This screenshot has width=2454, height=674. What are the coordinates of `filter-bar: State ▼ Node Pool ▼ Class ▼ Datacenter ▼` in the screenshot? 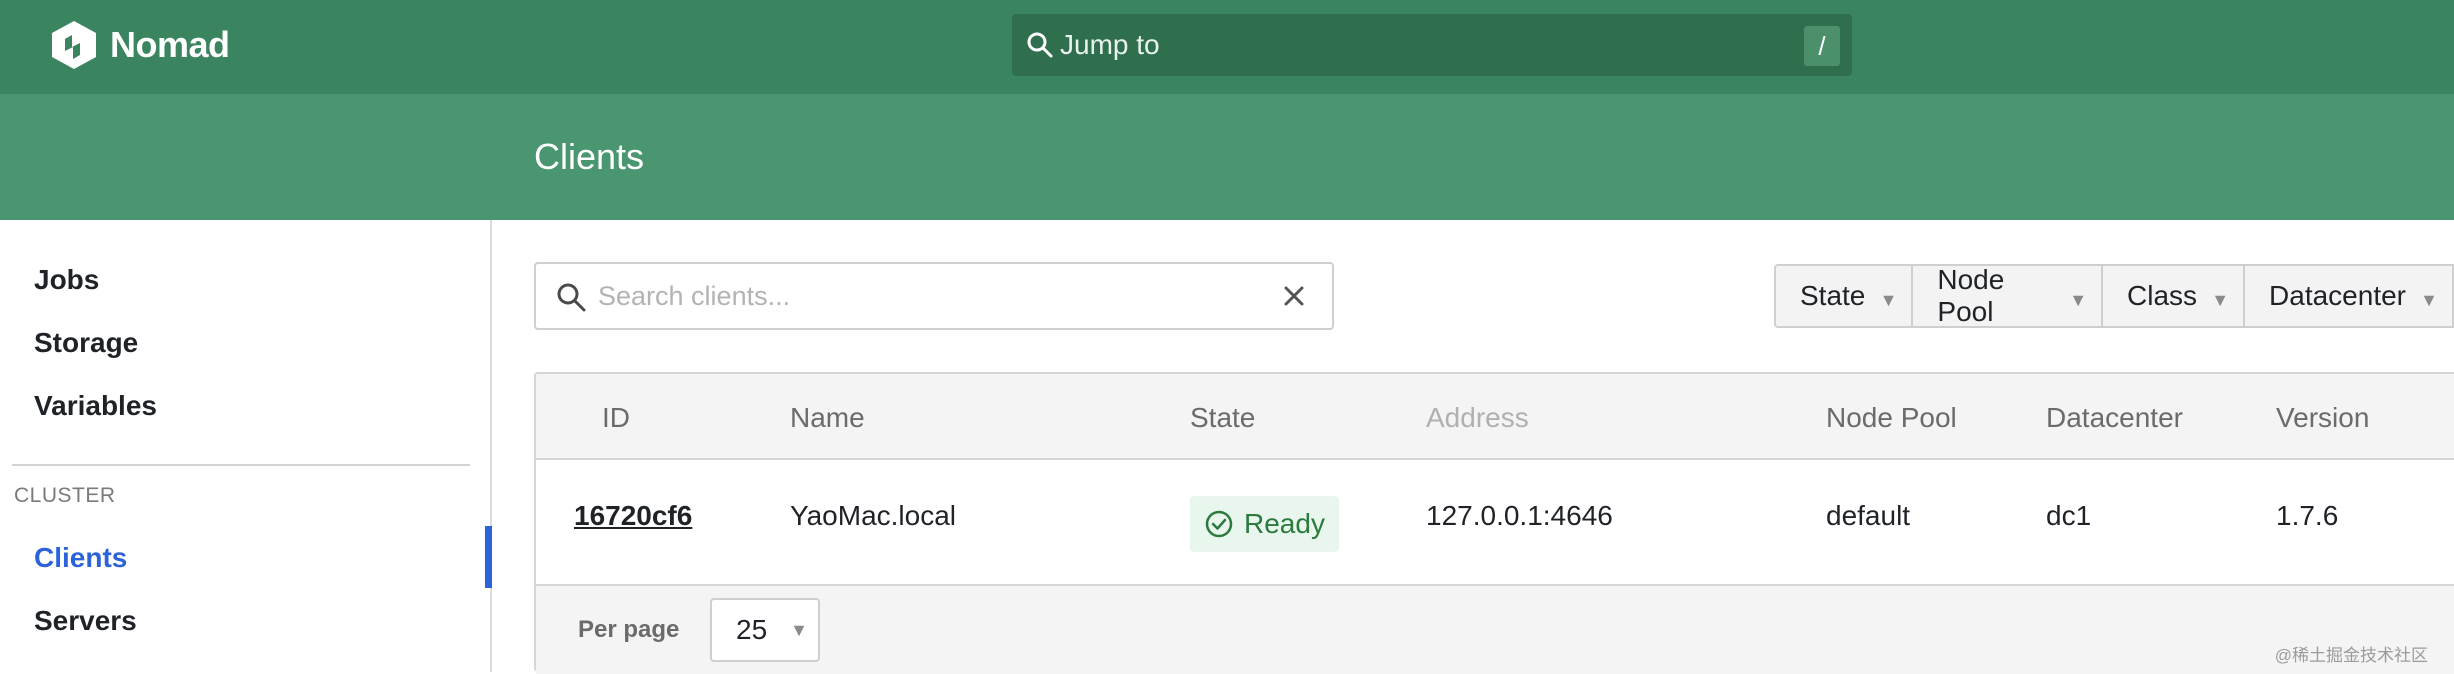 It's located at (2114, 296).